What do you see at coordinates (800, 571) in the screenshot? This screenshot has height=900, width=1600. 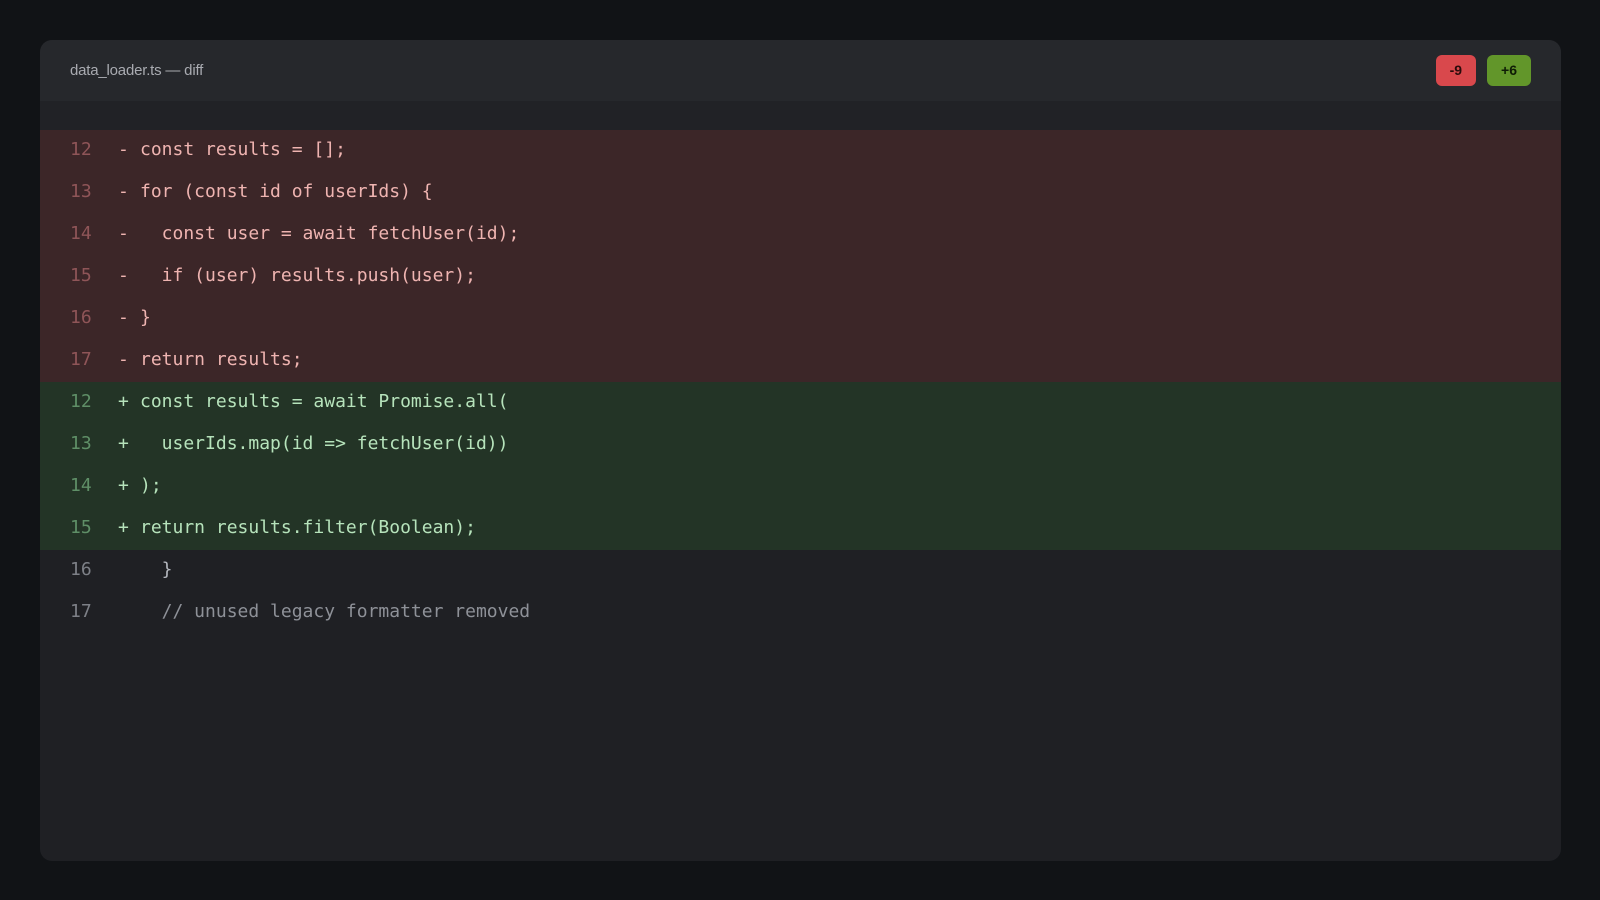 I see `context-line: 16 }` at bounding box center [800, 571].